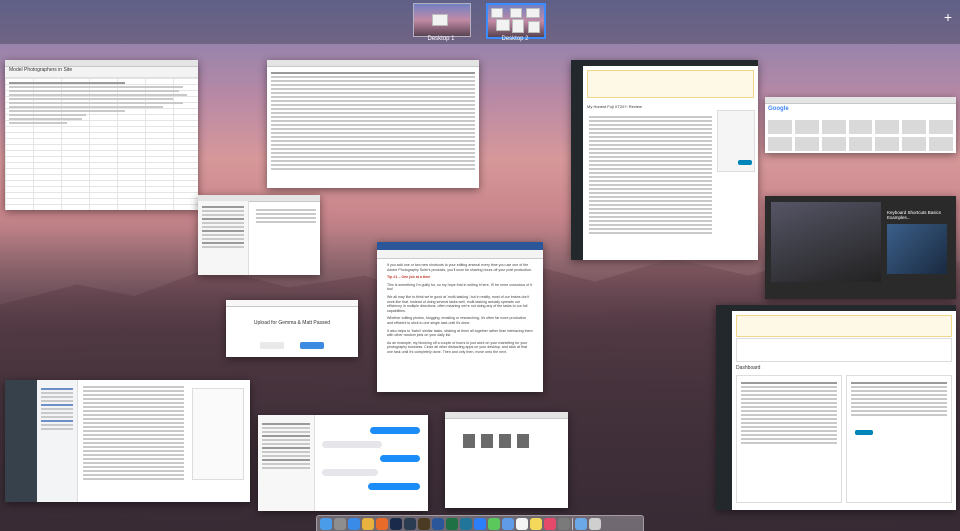 The width and height of the screenshot is (960, 531). What do you see at coordinates (101, 135) in the screenshot?
I see `window-spreadsheet: Model Photographers in Site` at bounding box center [101, 135].